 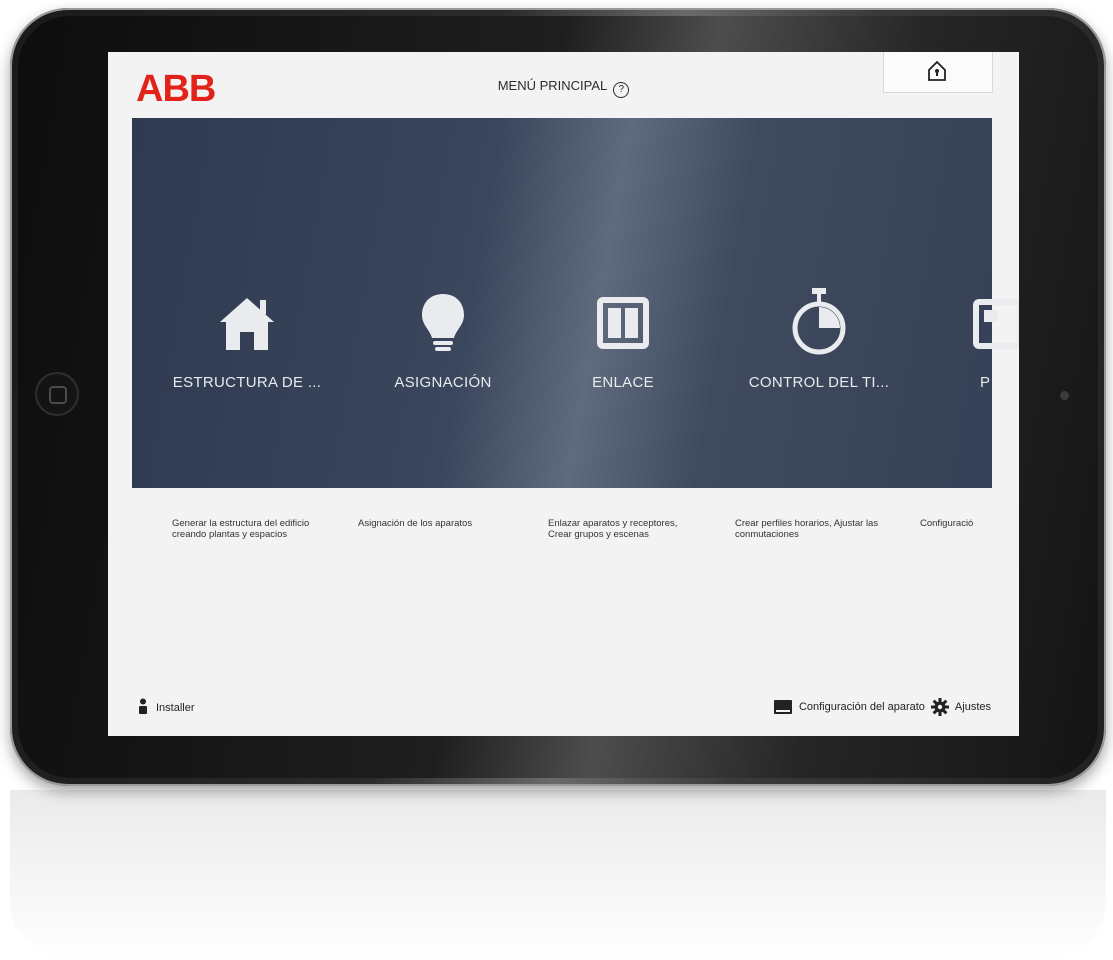 I want to click on house-icon, so click(x=247, y=323).